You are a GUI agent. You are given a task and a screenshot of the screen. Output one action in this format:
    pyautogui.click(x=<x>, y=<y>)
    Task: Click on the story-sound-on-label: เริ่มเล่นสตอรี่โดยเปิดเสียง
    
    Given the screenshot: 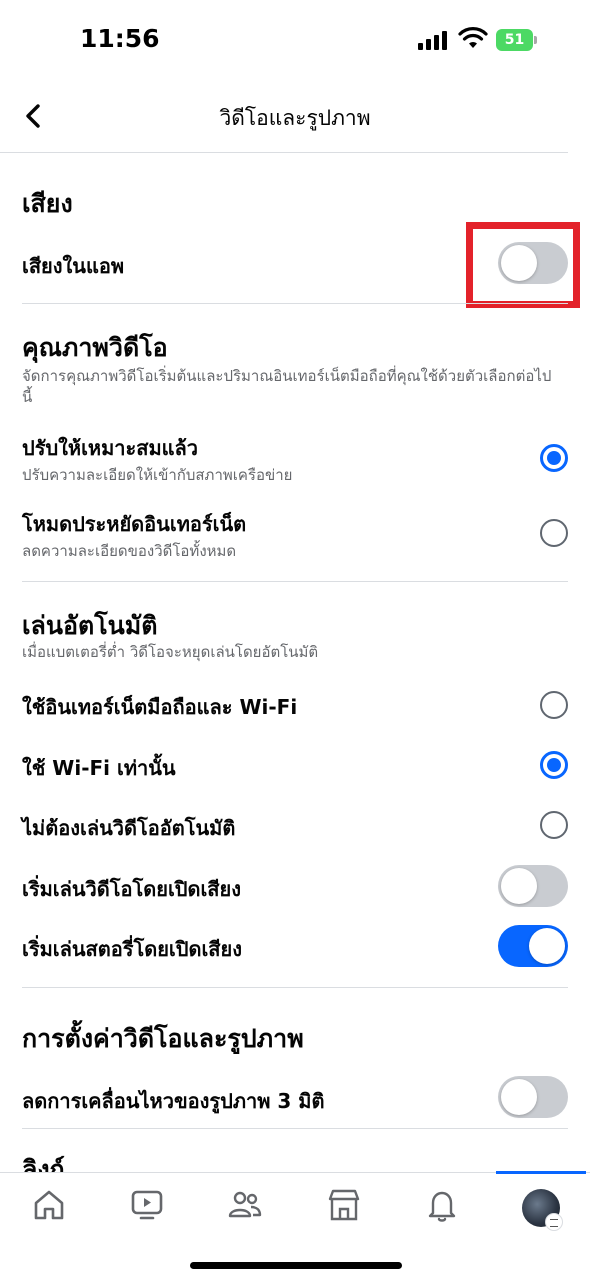 What is the action you would take?
    pyautogui.click(x=132, y=949)
    